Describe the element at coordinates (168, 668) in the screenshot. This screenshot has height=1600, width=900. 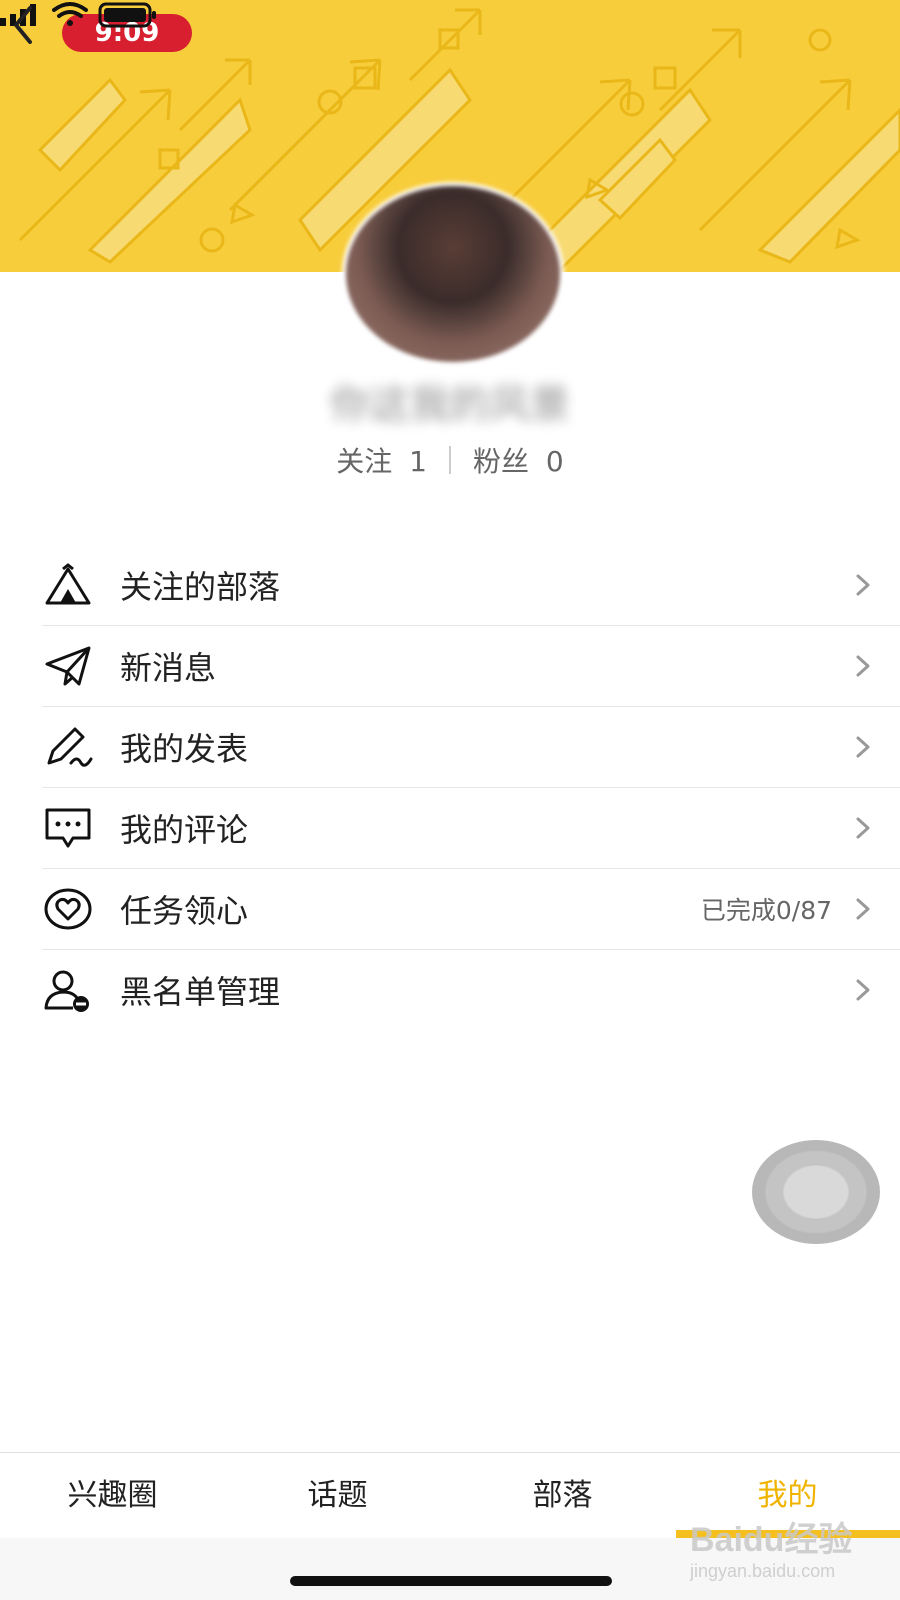
I see `menu-label: 新消息` at that location.